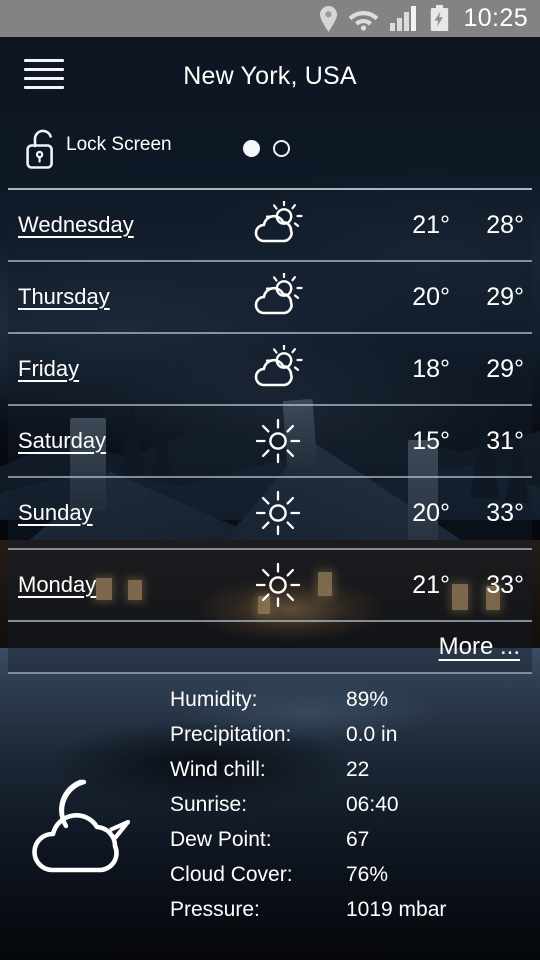  Describe the element at coordinates (364, 20) in the screenshot. I see `wifi-icon` at that location.